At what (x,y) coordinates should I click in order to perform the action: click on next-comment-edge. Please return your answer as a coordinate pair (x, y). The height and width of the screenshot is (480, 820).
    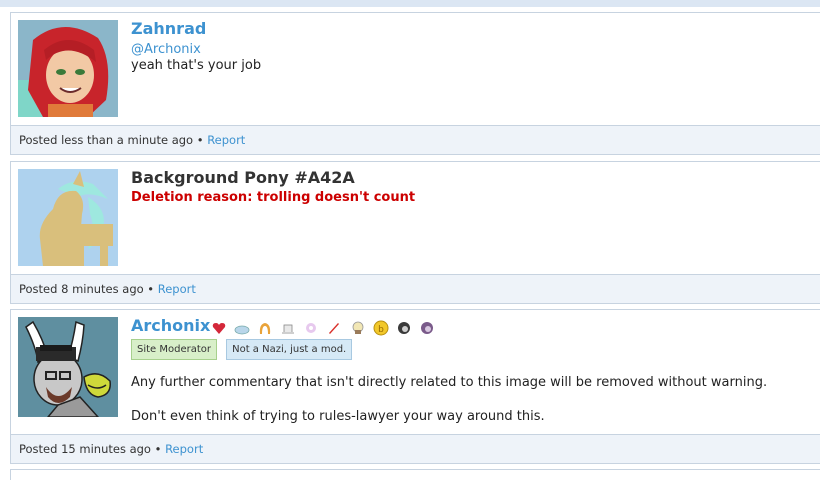
    Looking at the image, I should click on (415, 474).